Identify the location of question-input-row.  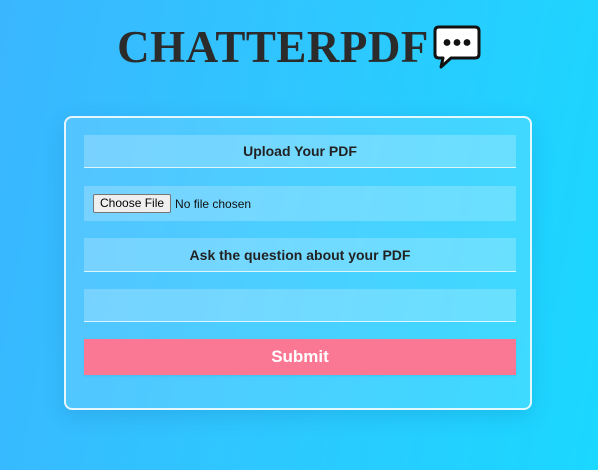
(300, 305).